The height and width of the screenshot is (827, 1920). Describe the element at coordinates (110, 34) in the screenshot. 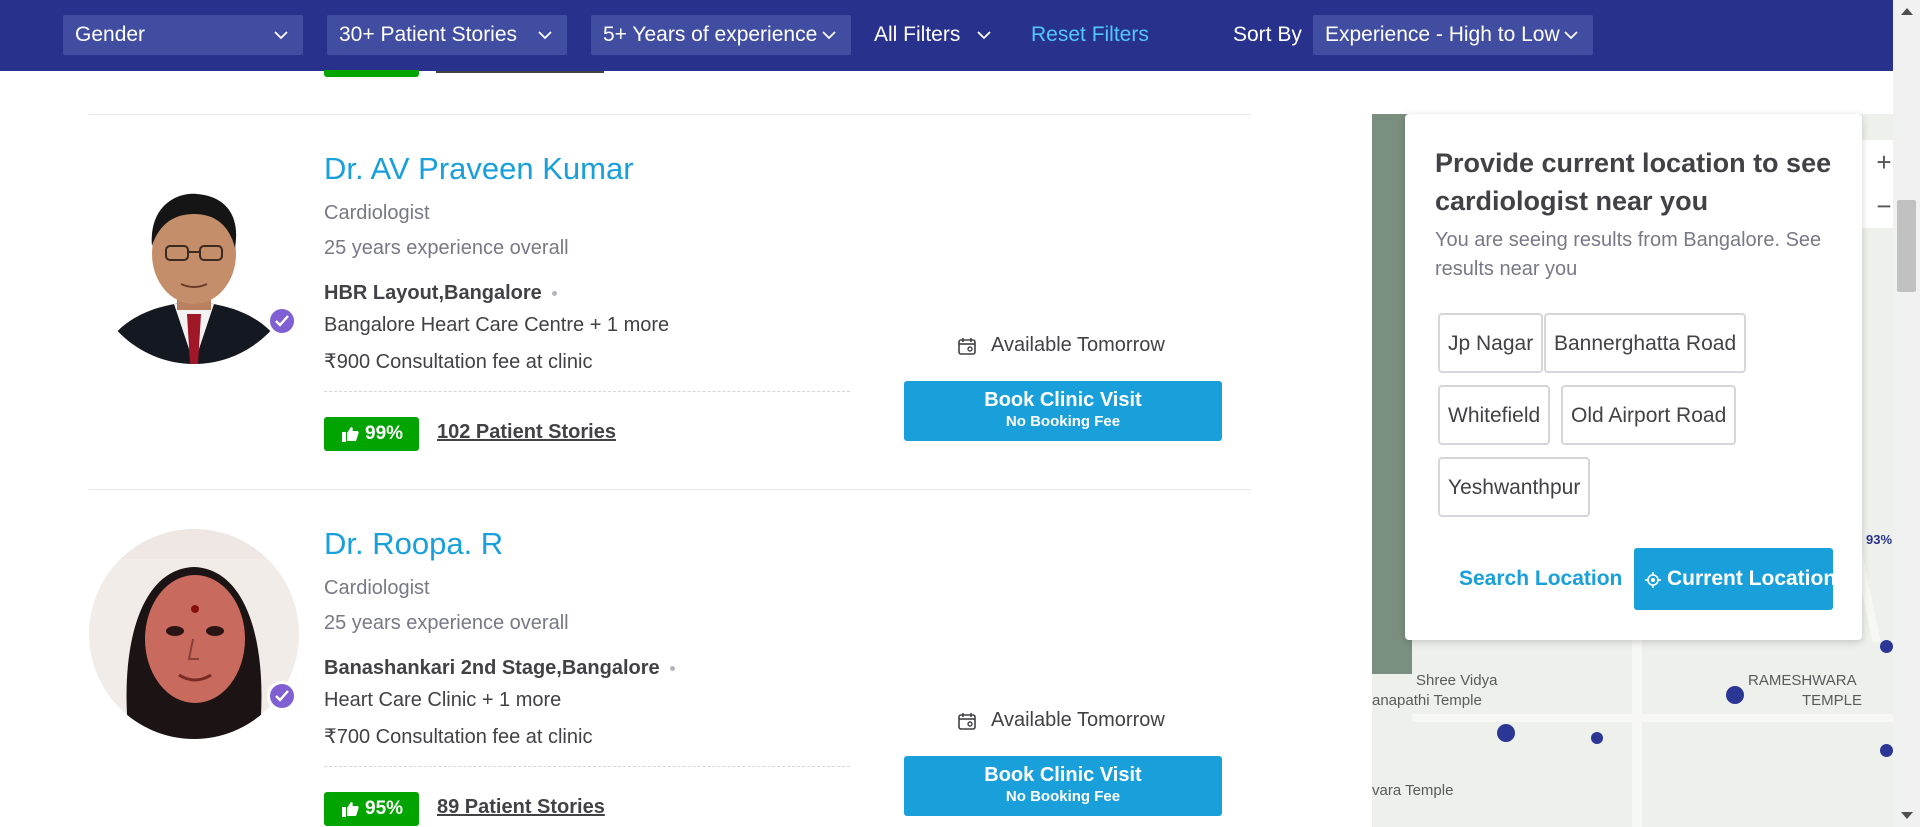

I see `gender-filter-label: Gender` at that location.